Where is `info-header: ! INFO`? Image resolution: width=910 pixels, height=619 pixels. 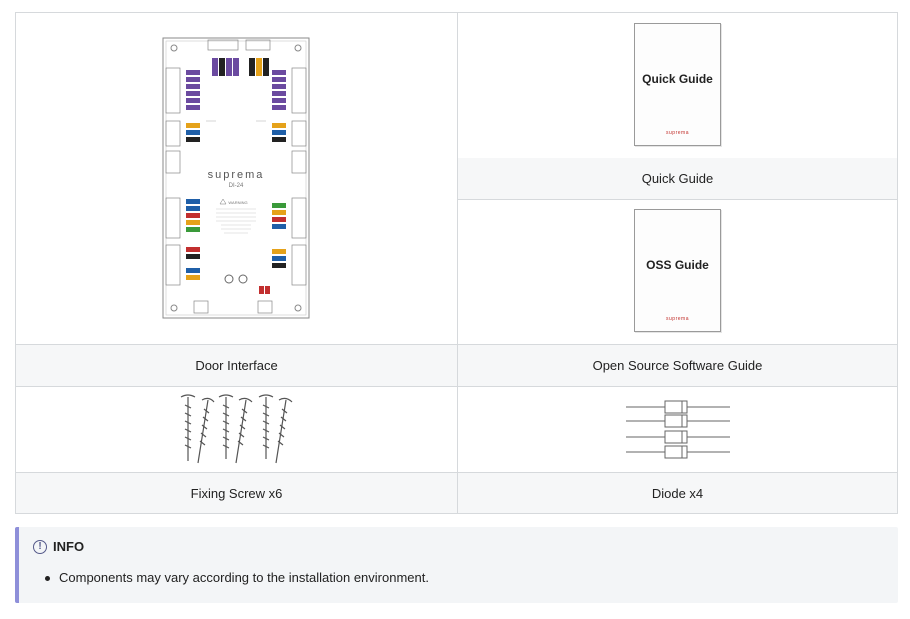 info-header: ! INFO is located at coordinates (58, 546).